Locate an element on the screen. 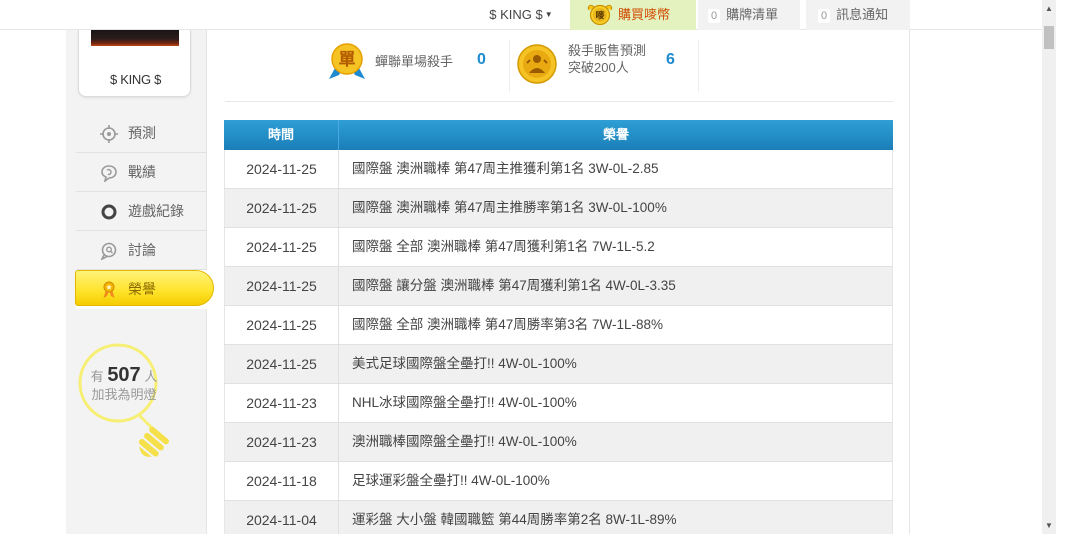 Image resolution: width=1080 pixels, height=534 pixels. fans-lightbulb: 有 507 人 加我為明燈 is located at coordinates (139, 418).